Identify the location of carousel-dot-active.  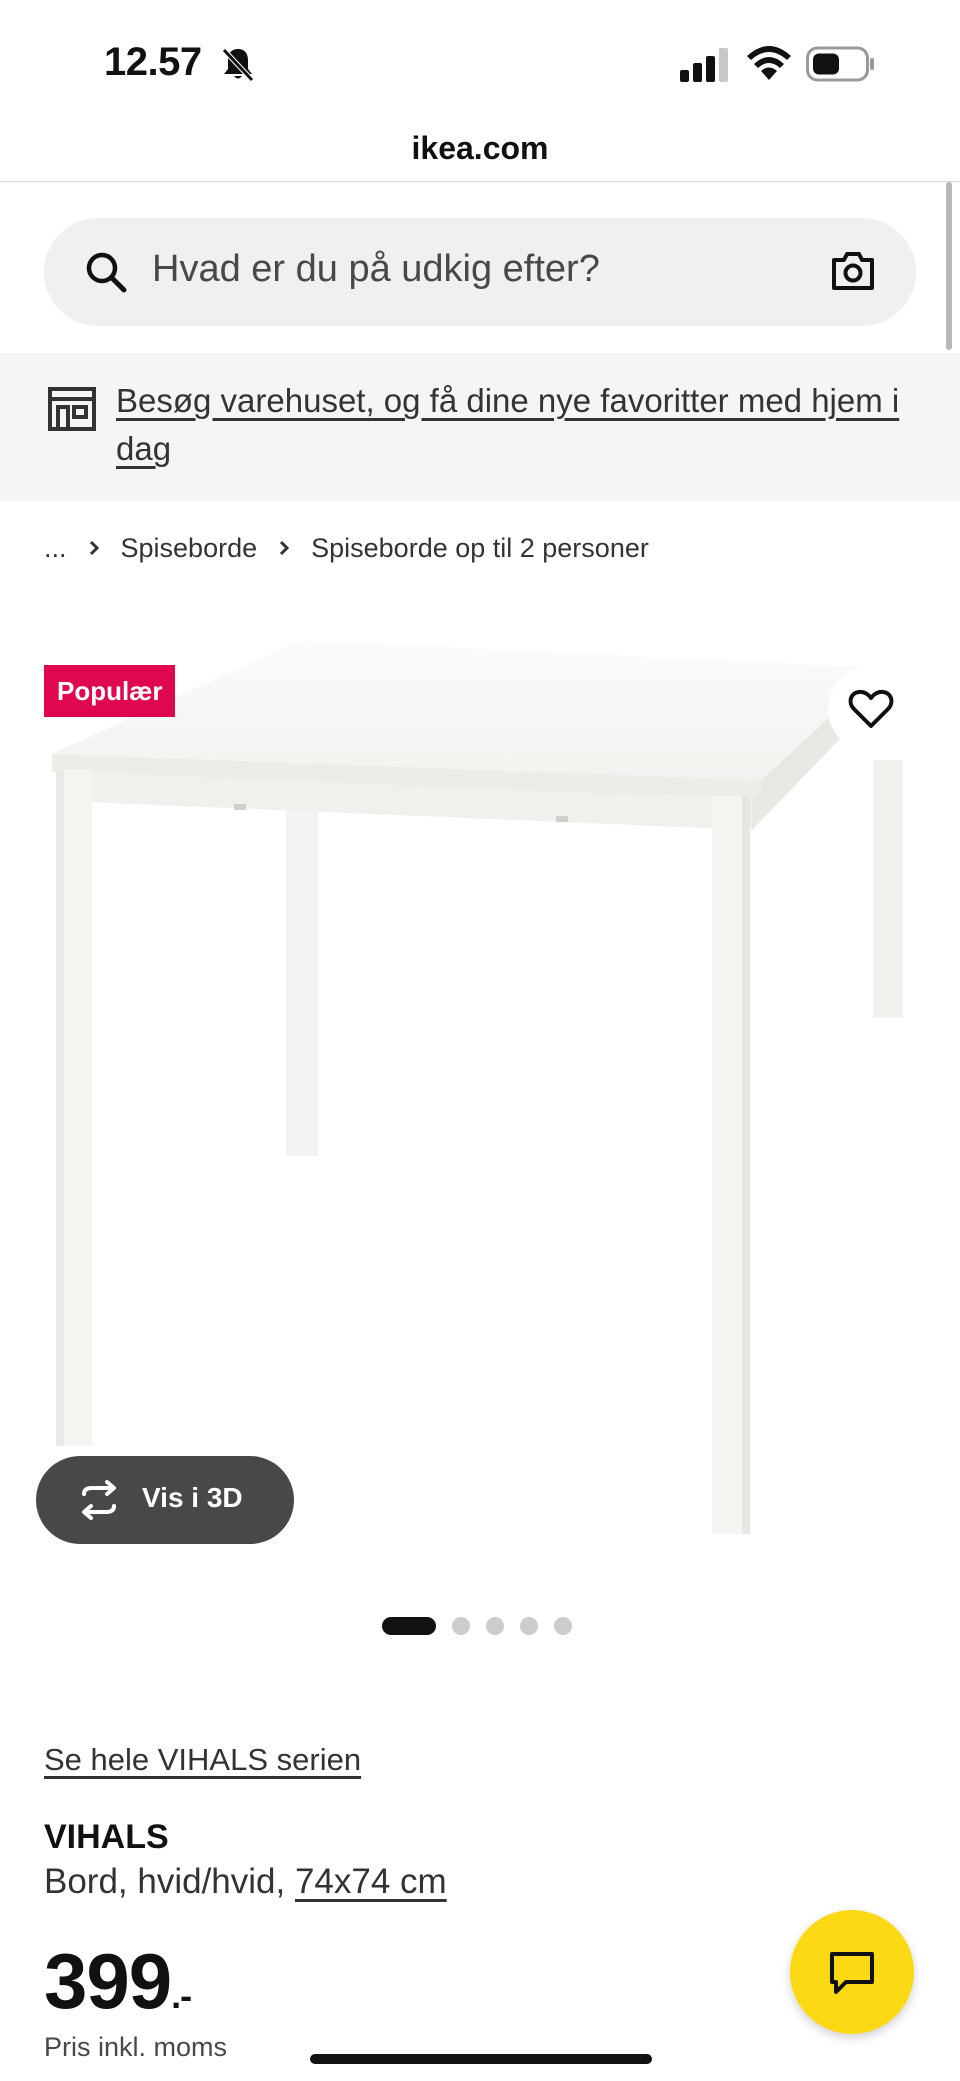
(409, 1626).